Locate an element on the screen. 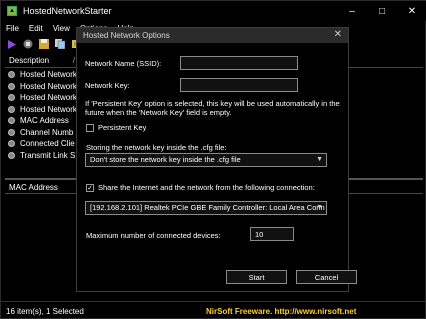  dialog-titlebar: Hosted Network Options ✕ is located at coordinates (212, 35).